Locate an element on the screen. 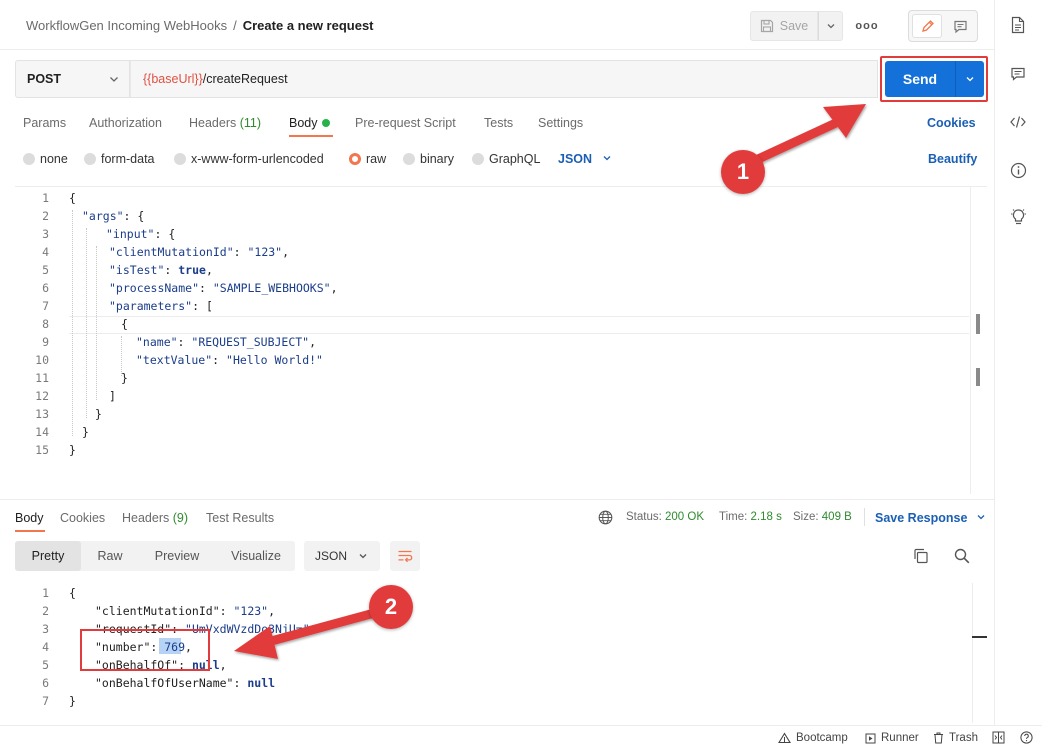 The width and height of the screenshot is (1042, 750). code-line: "args": { is located at coordinates (113, 216).